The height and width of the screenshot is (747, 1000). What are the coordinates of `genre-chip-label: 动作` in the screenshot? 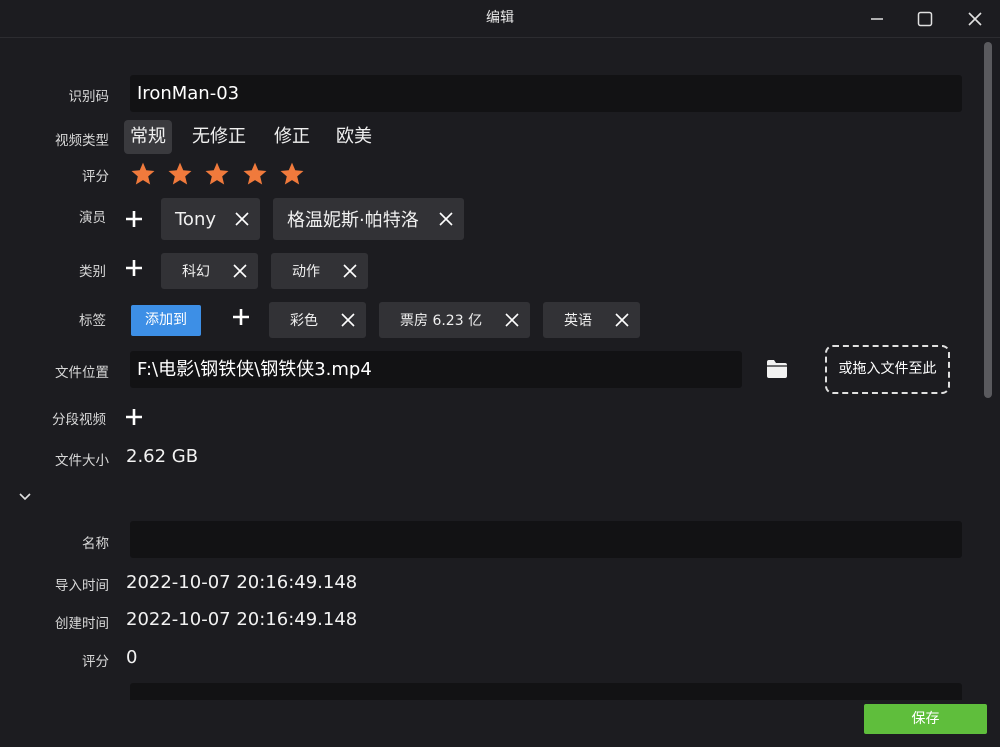 It's located at (306, 272).